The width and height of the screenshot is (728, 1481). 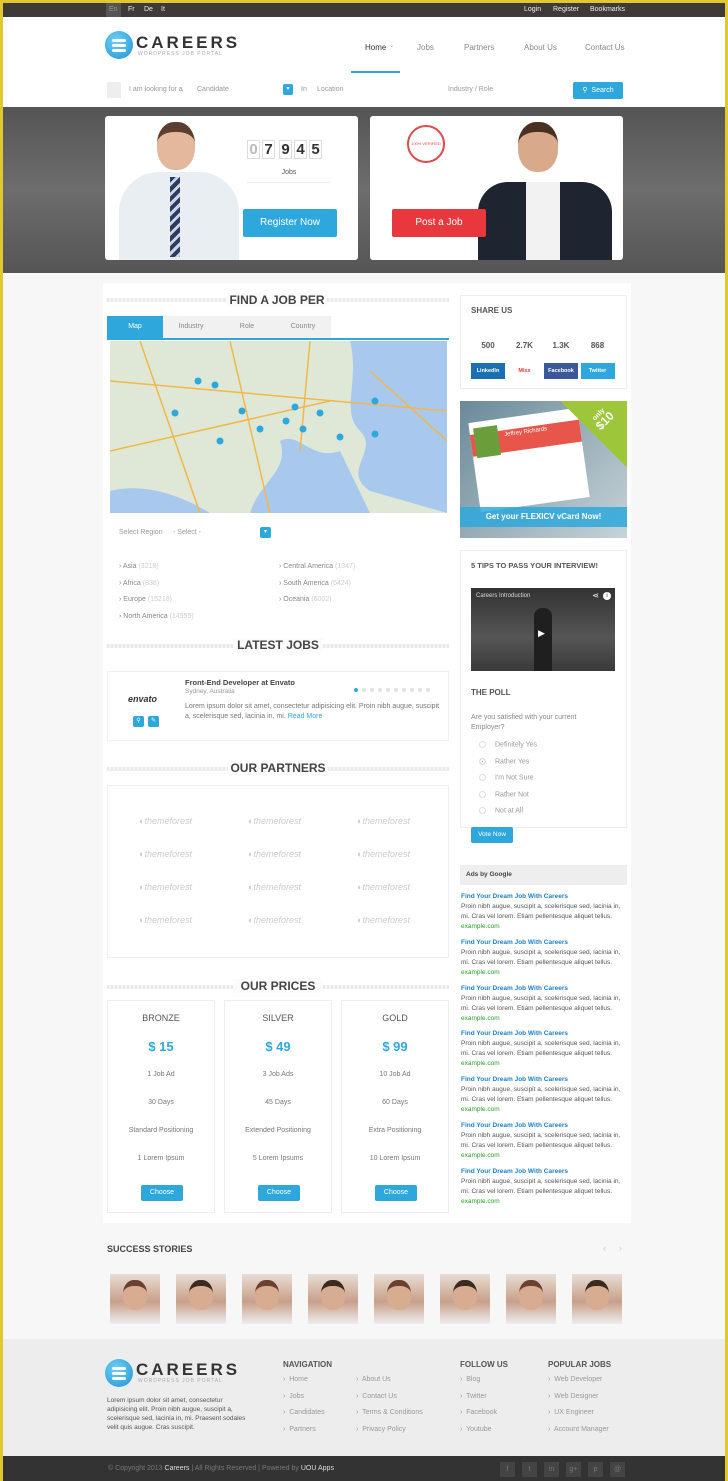 I want to click on share-button-twitter: Twitter, so click(x=597, y=371).